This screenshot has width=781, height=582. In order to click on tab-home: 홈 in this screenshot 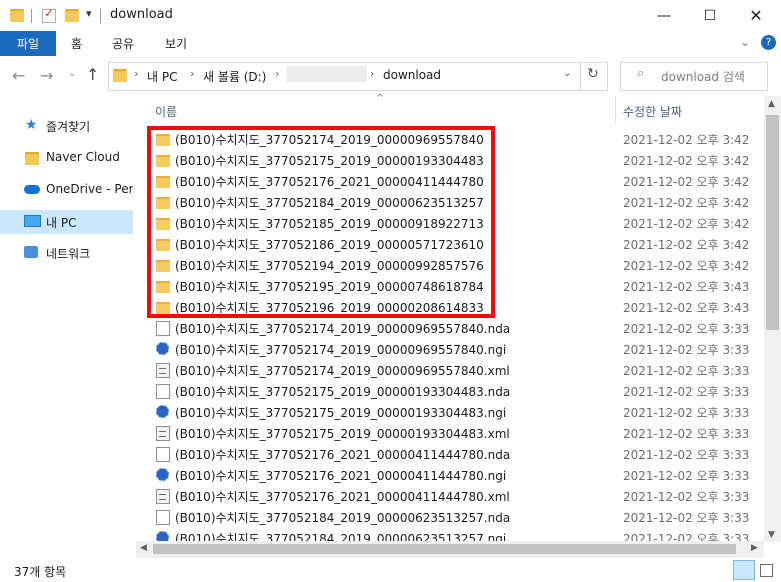, I will do `click(76, 43)`.